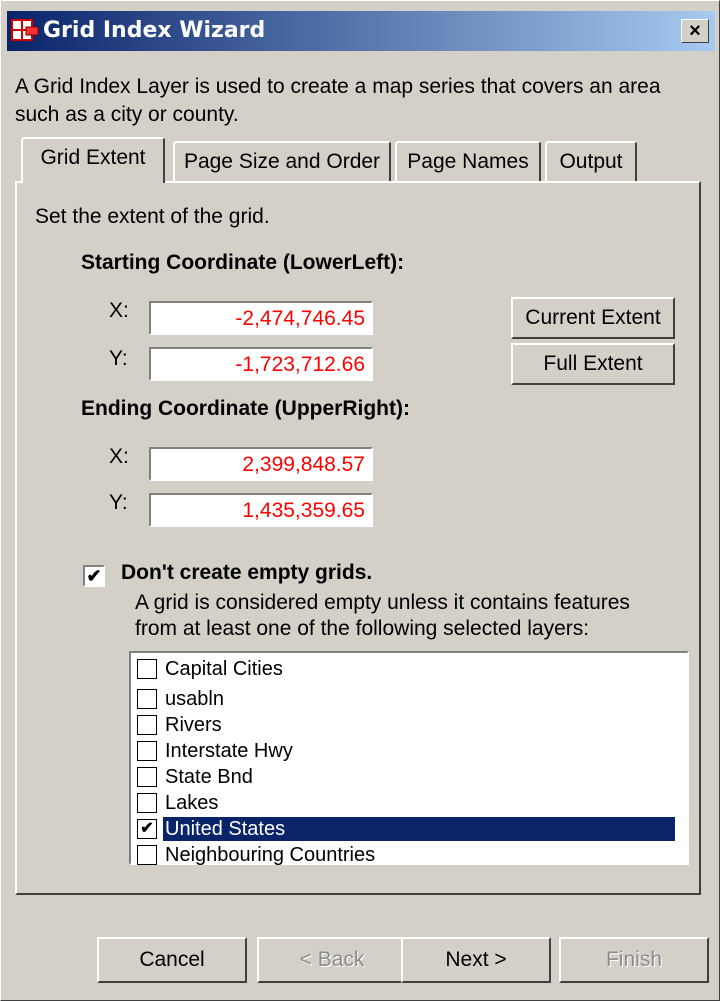 This screenshot has height=1001, width=720. Describe the element at coordinates (93, 160) in the screenshot. I see `tab-grid-extent: Grid Extent` at that location.